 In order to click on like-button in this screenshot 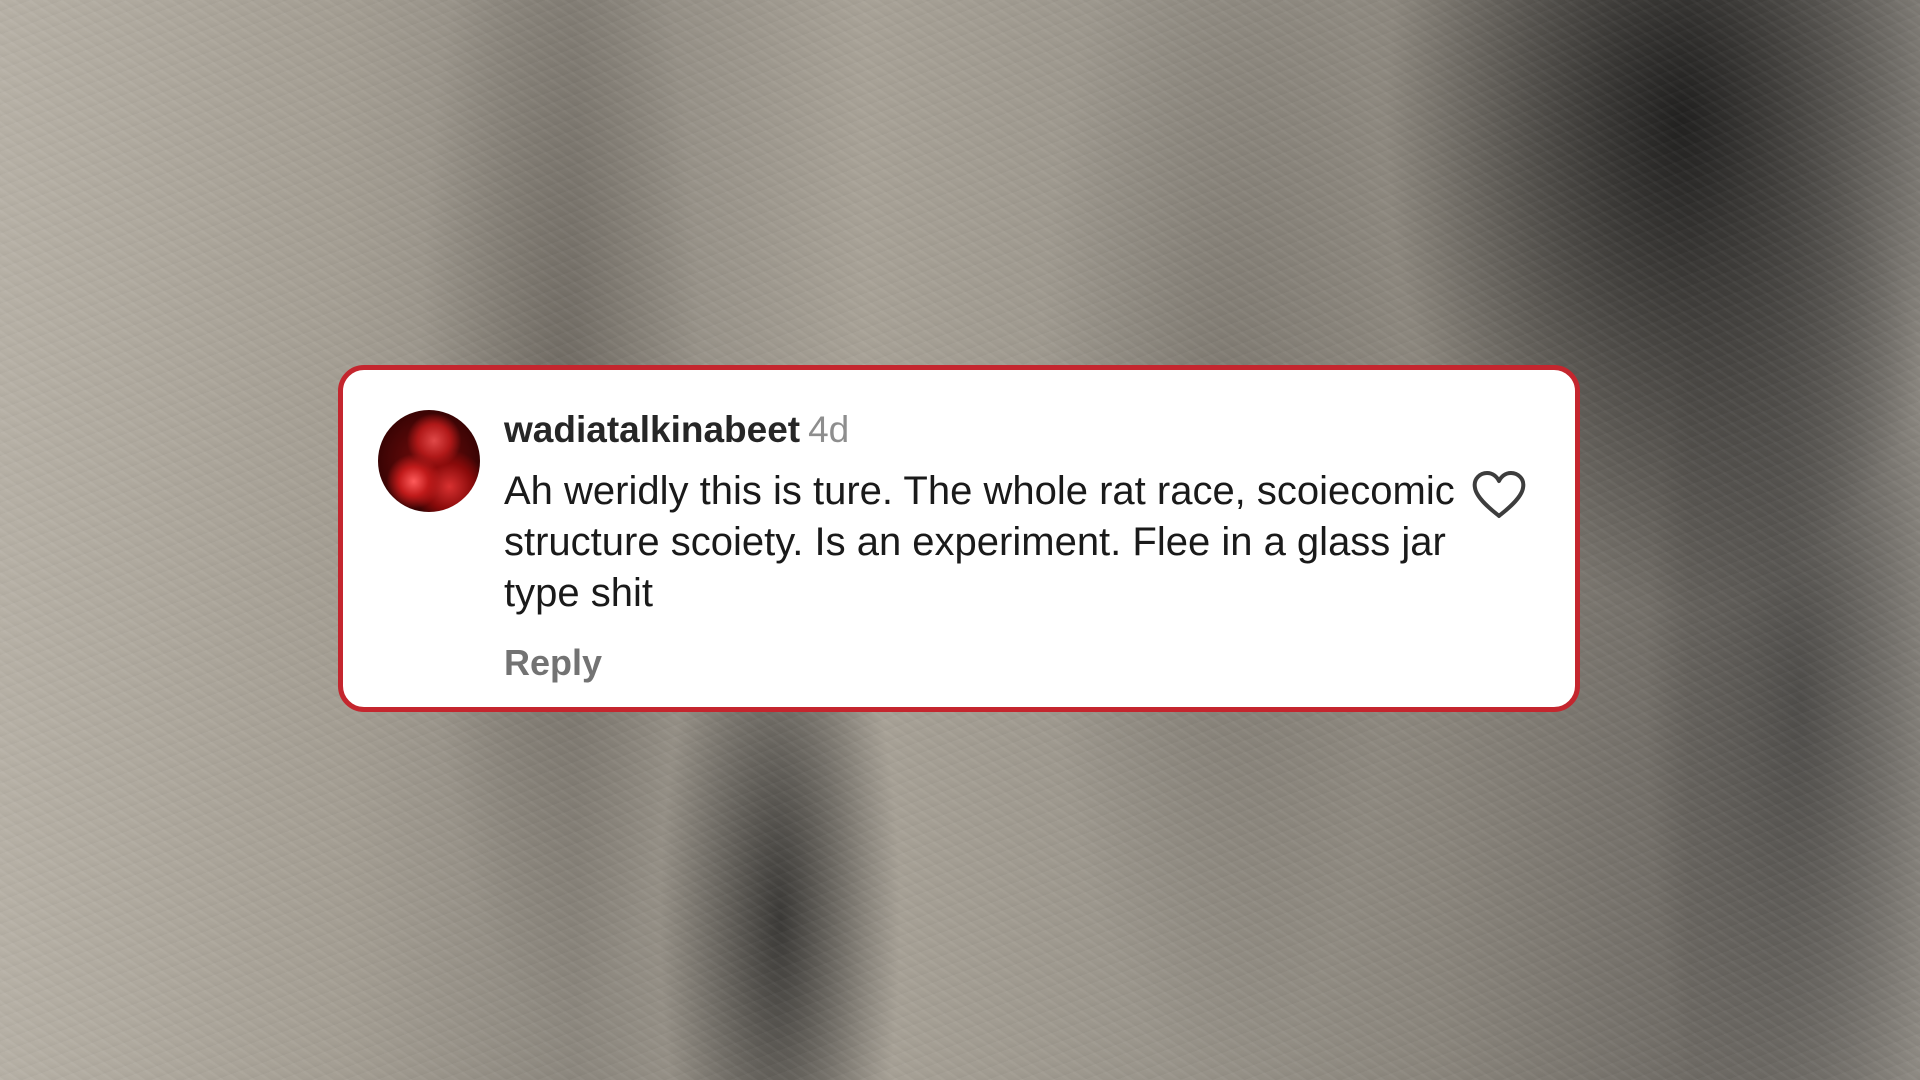, I will do `click(1499, 495)`.